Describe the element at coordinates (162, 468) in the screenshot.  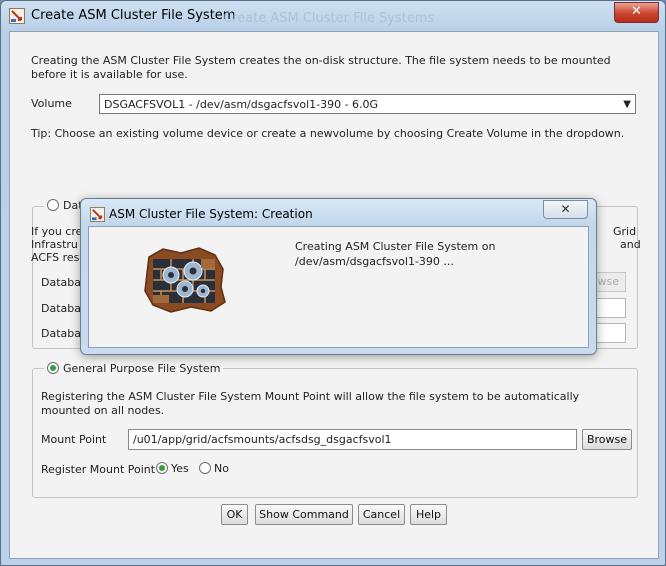
I see `register-yes-radio` at that location.